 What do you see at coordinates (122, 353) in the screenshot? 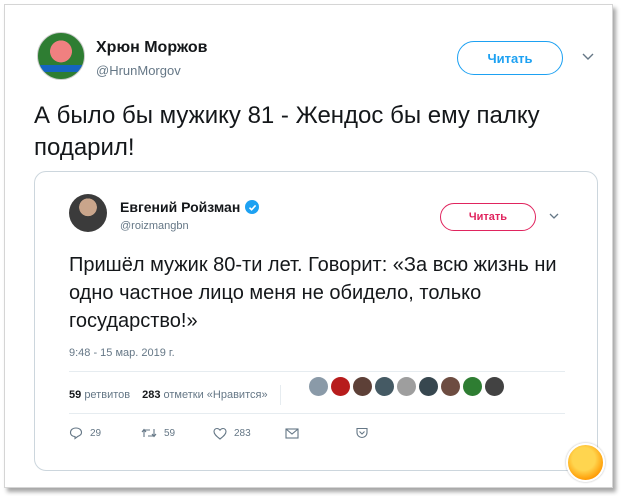
I see `quoted-tweet-timestamp: 9:48 - 15 мар. 2019 г.` at bounding box center [122, 353].